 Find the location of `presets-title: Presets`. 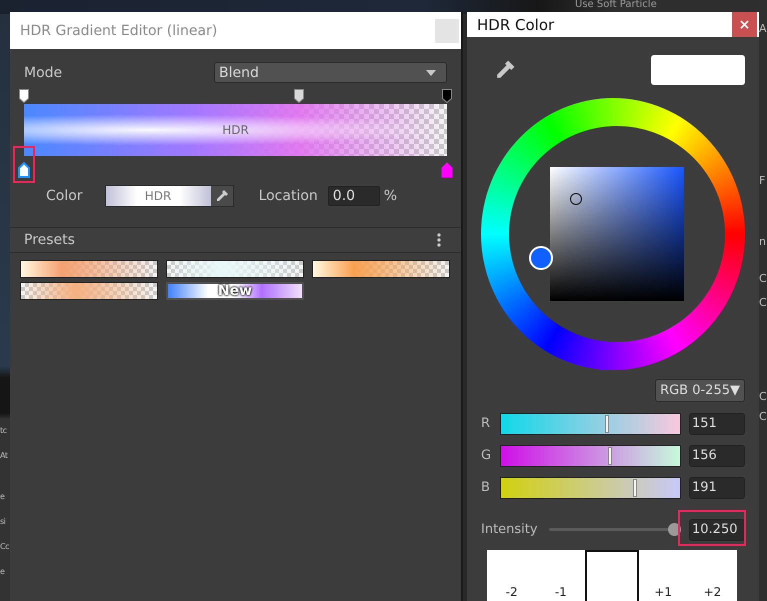

presets-title: Presets is located at coordinates (49, 240).